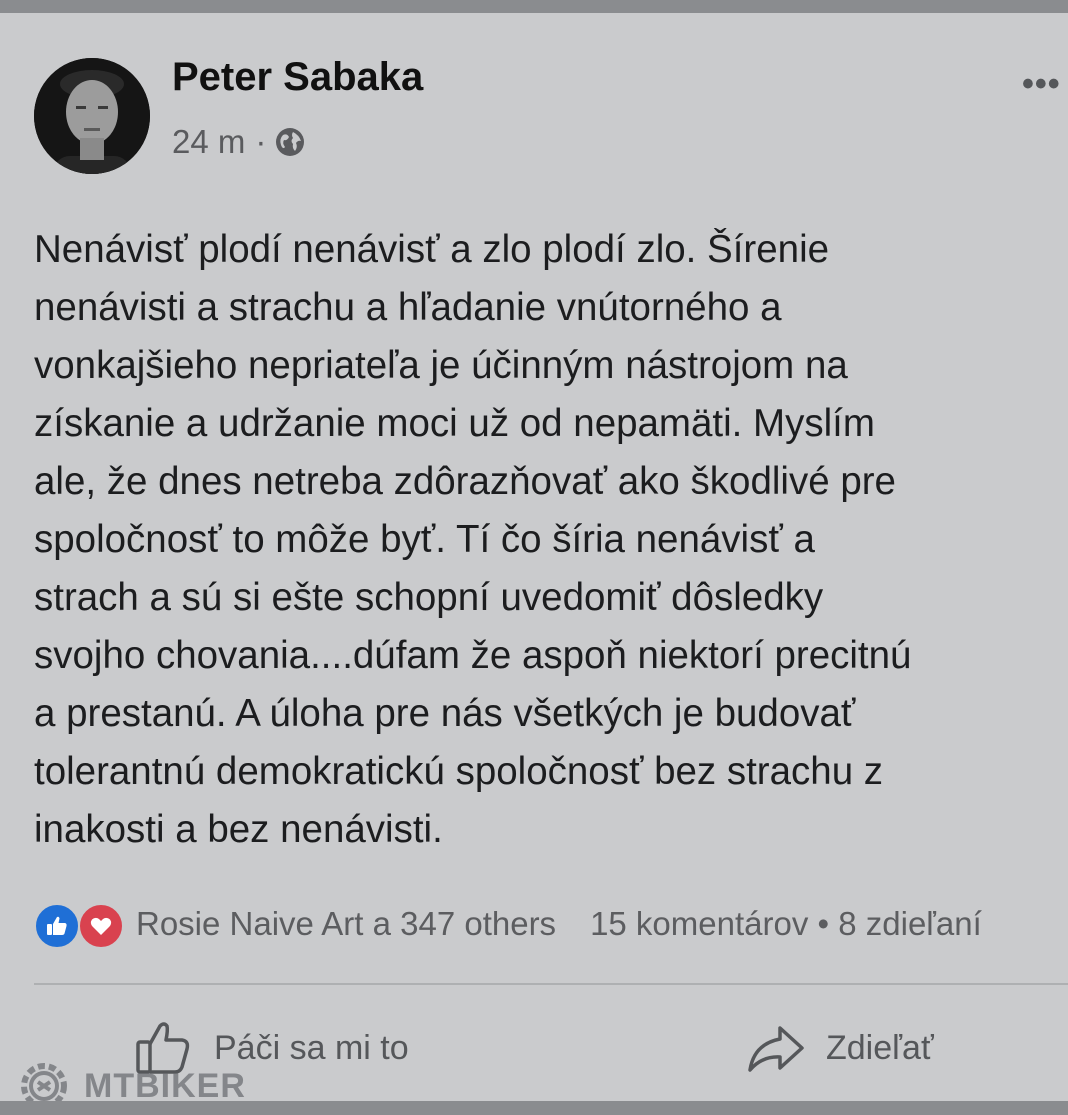 The image size is (1068, 1115). Describe the element at coordinates (238, 829) in the screenshot. I see `post-text-line: inakosti a bez nenávisti.` at that location.